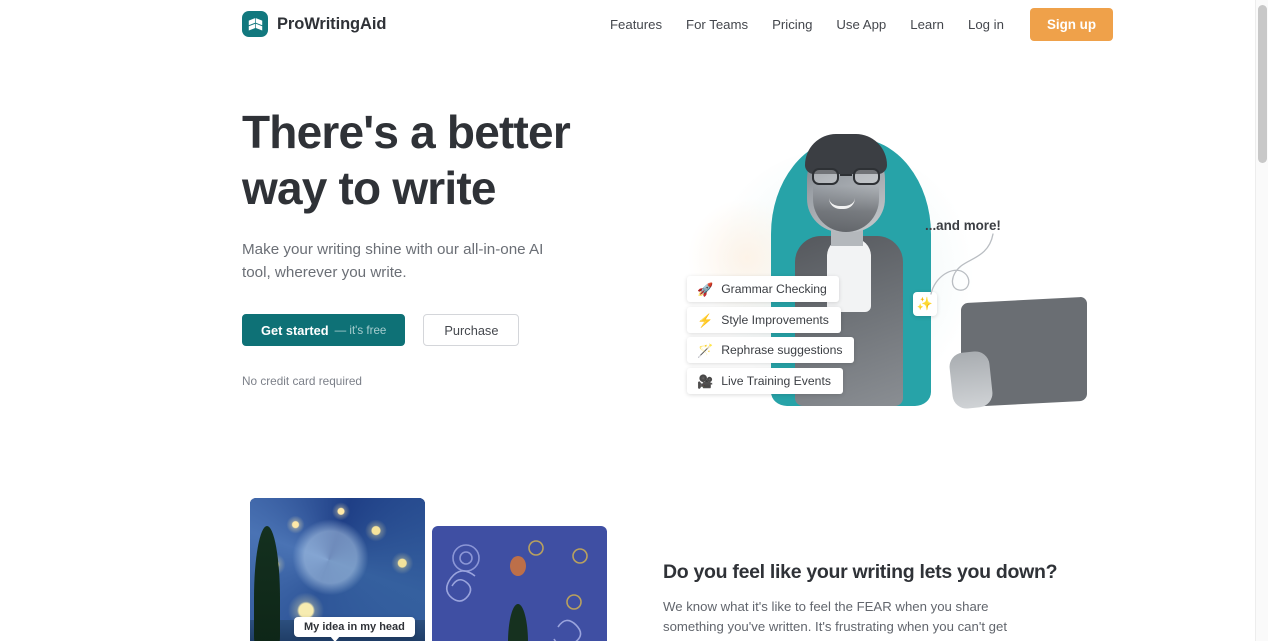 The image size is (1268, 641). Describe the element at coordinates (705, 350) in the screenshot. I see `magic-wand-icon: 🪄` at that location.